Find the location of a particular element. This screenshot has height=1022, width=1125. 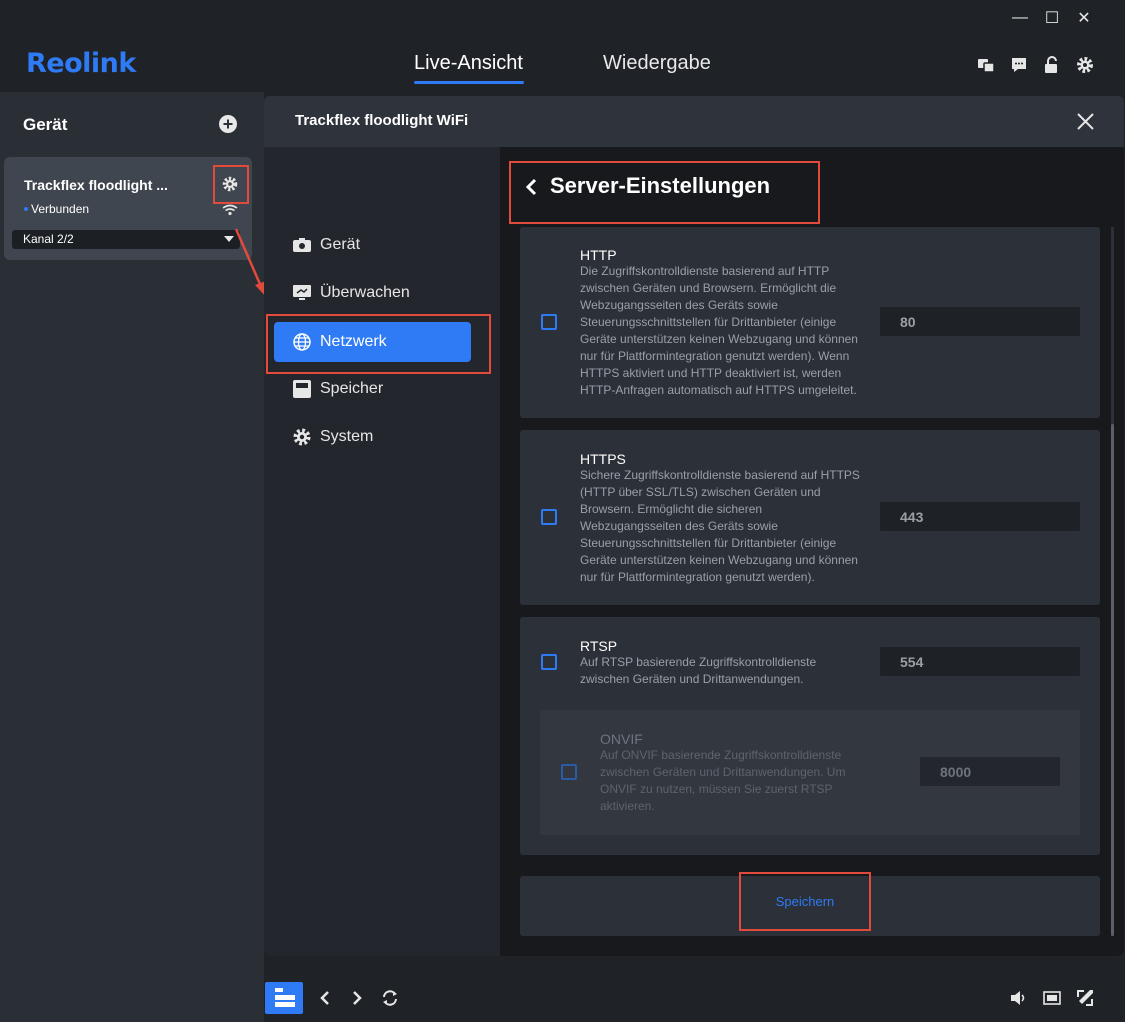

highlight-device-settings is located at coordinates (231, 184).